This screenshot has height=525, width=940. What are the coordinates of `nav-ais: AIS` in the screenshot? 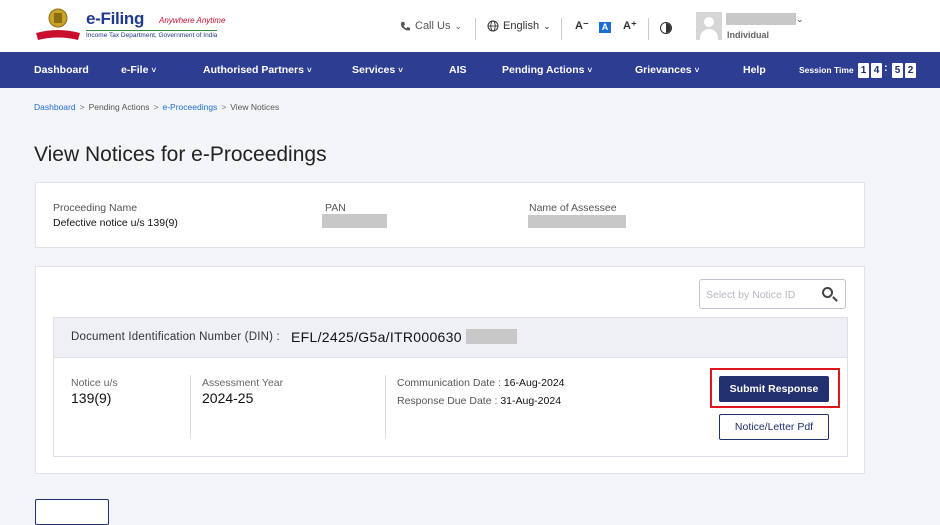 It's located at (458, 70).